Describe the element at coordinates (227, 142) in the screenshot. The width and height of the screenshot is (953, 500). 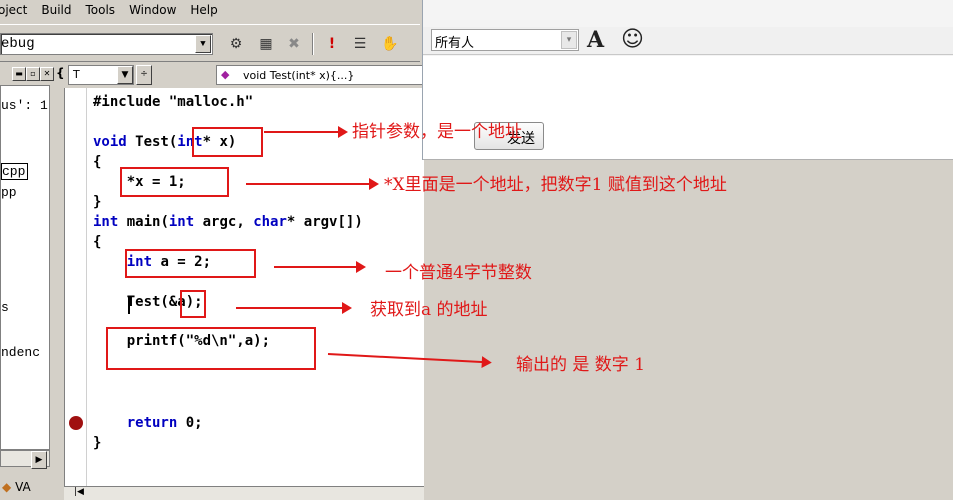
I see `annotation-box-int-param` at that location.